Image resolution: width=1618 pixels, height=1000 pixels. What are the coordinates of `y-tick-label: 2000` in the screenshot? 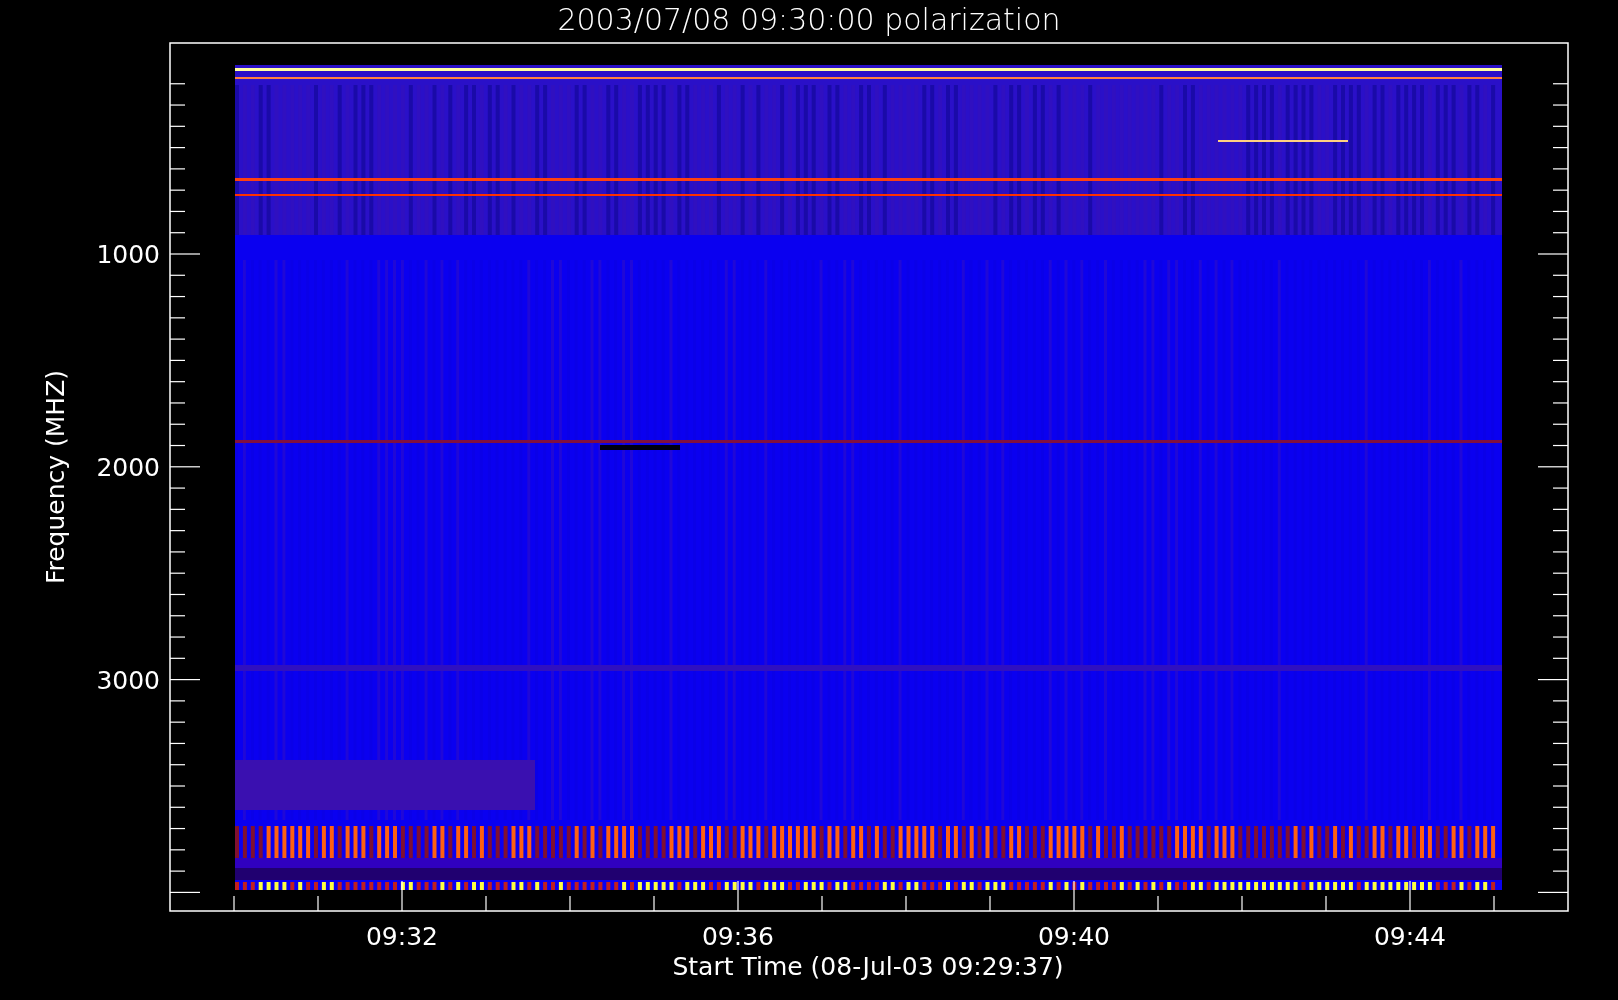 It's located at (128, 467).